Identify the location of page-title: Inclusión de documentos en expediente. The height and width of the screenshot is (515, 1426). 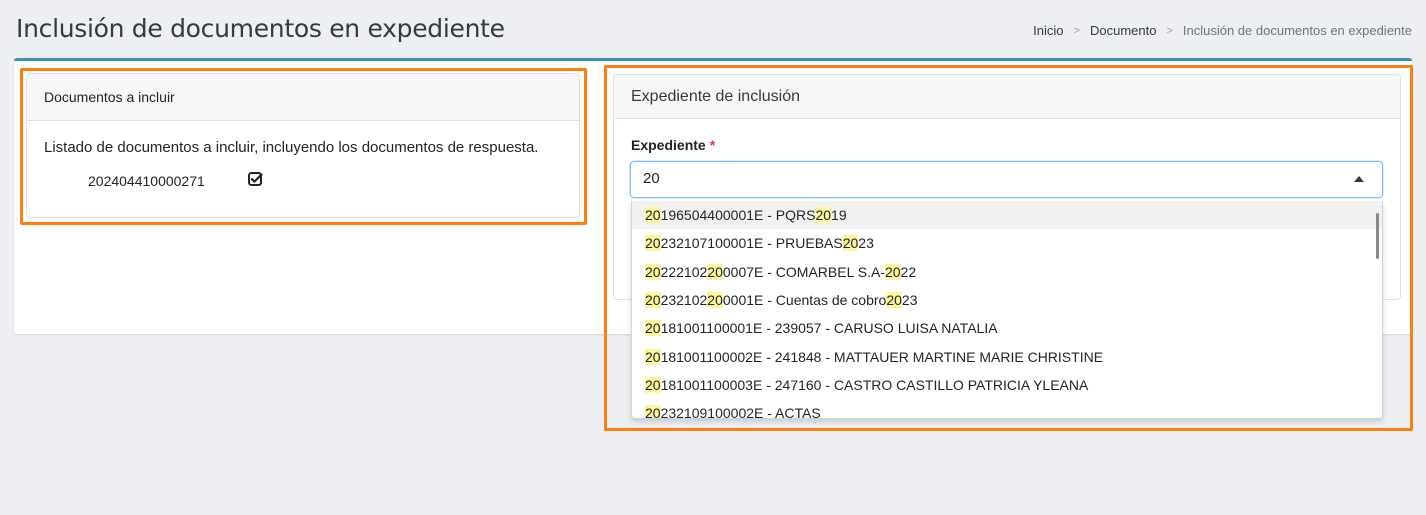
(260, 28).